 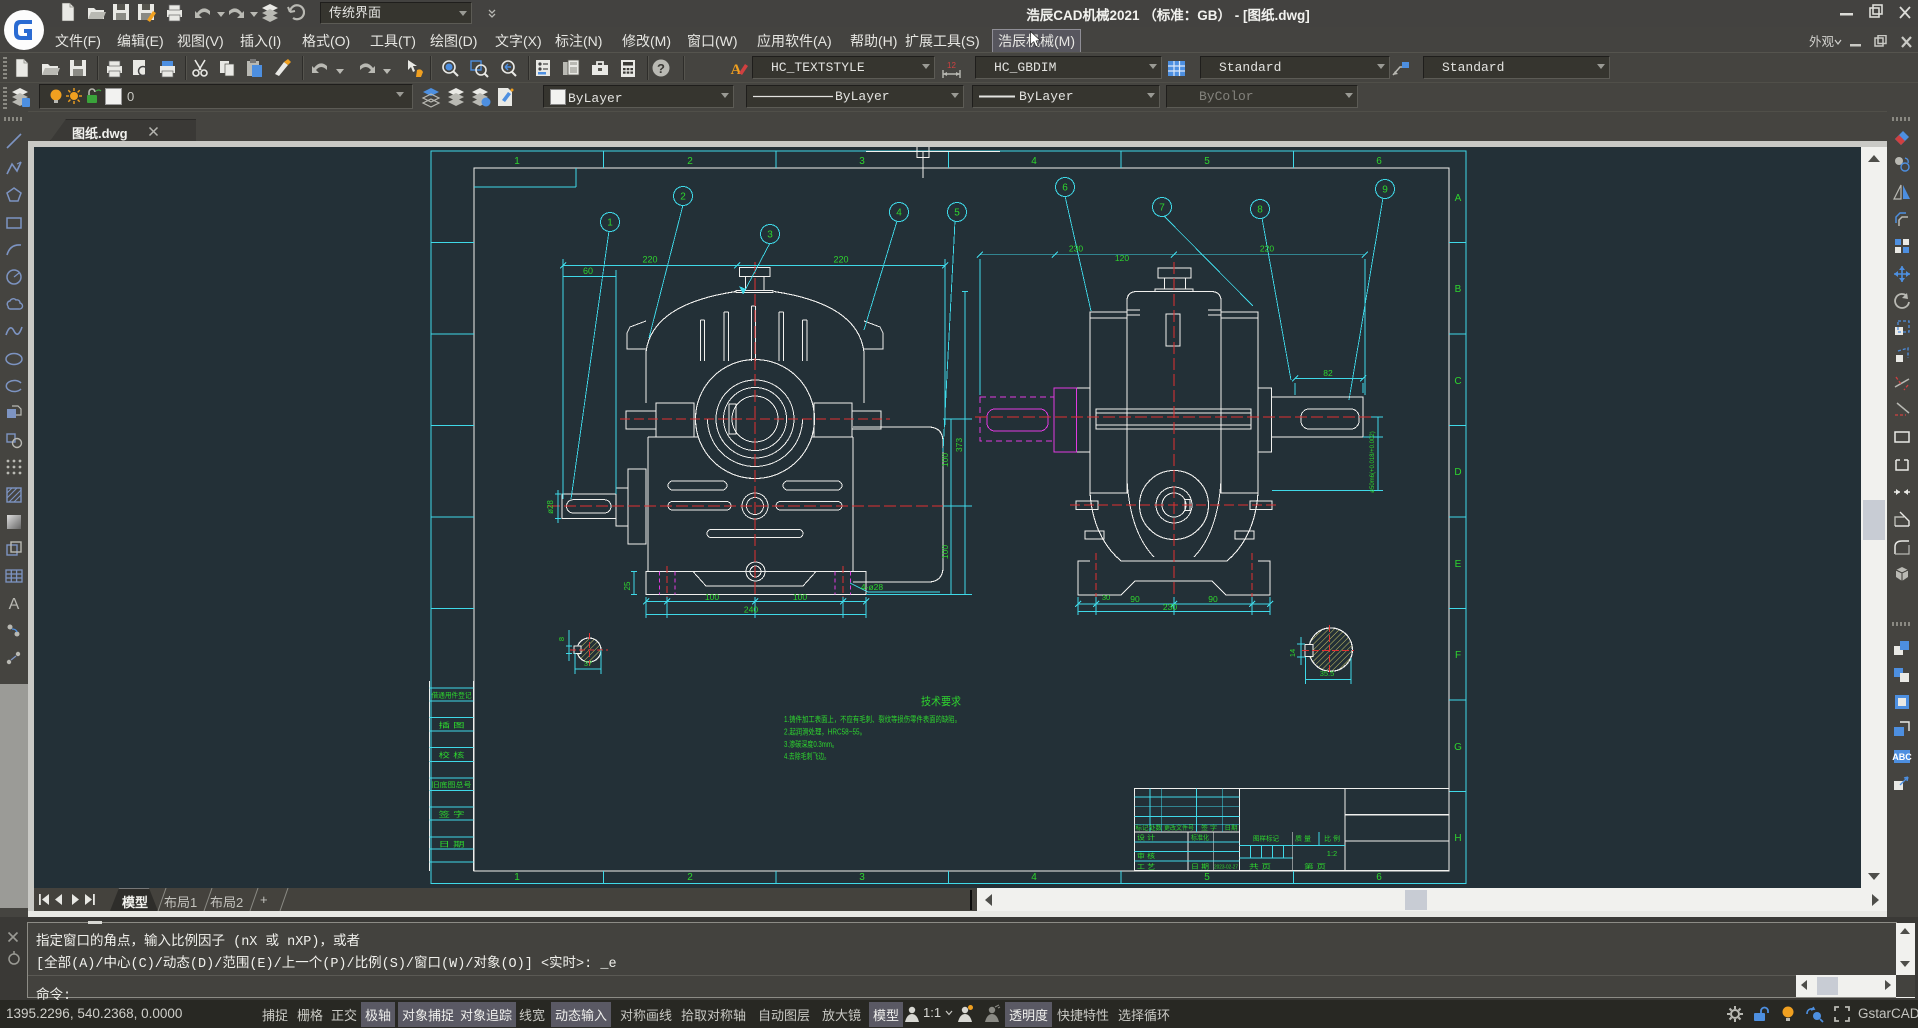 I want to click on svg-text: 校 核, so click(x=452, y=755).